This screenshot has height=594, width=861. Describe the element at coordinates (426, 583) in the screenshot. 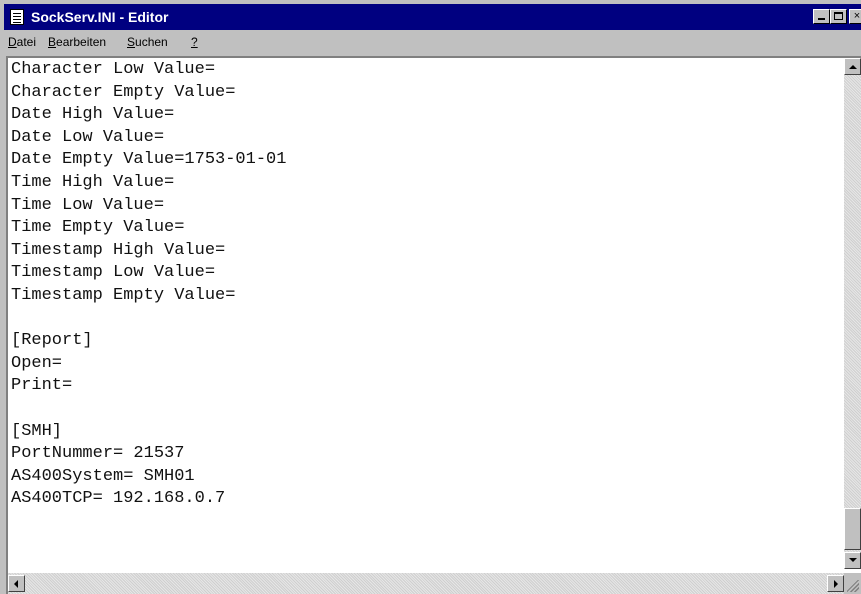

I see `horizontal-scrollbar` at that location.